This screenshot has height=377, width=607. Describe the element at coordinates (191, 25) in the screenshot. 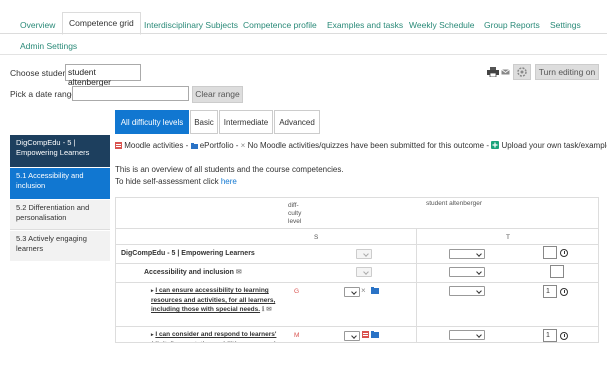

I see `tab-interdisciplinary-subjects: Interdisciplinary Subjects` at that location.